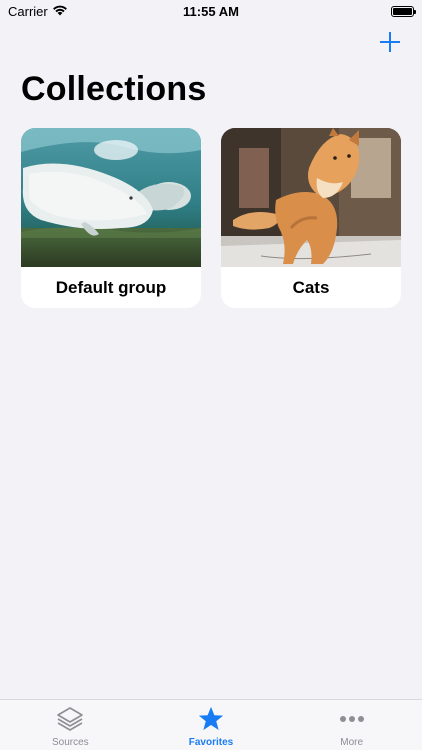 The height and width of the screenshot is (750, 422). Describe the element at coordinates (211, 719) in the screenshot. I see `star-icon` at that location.